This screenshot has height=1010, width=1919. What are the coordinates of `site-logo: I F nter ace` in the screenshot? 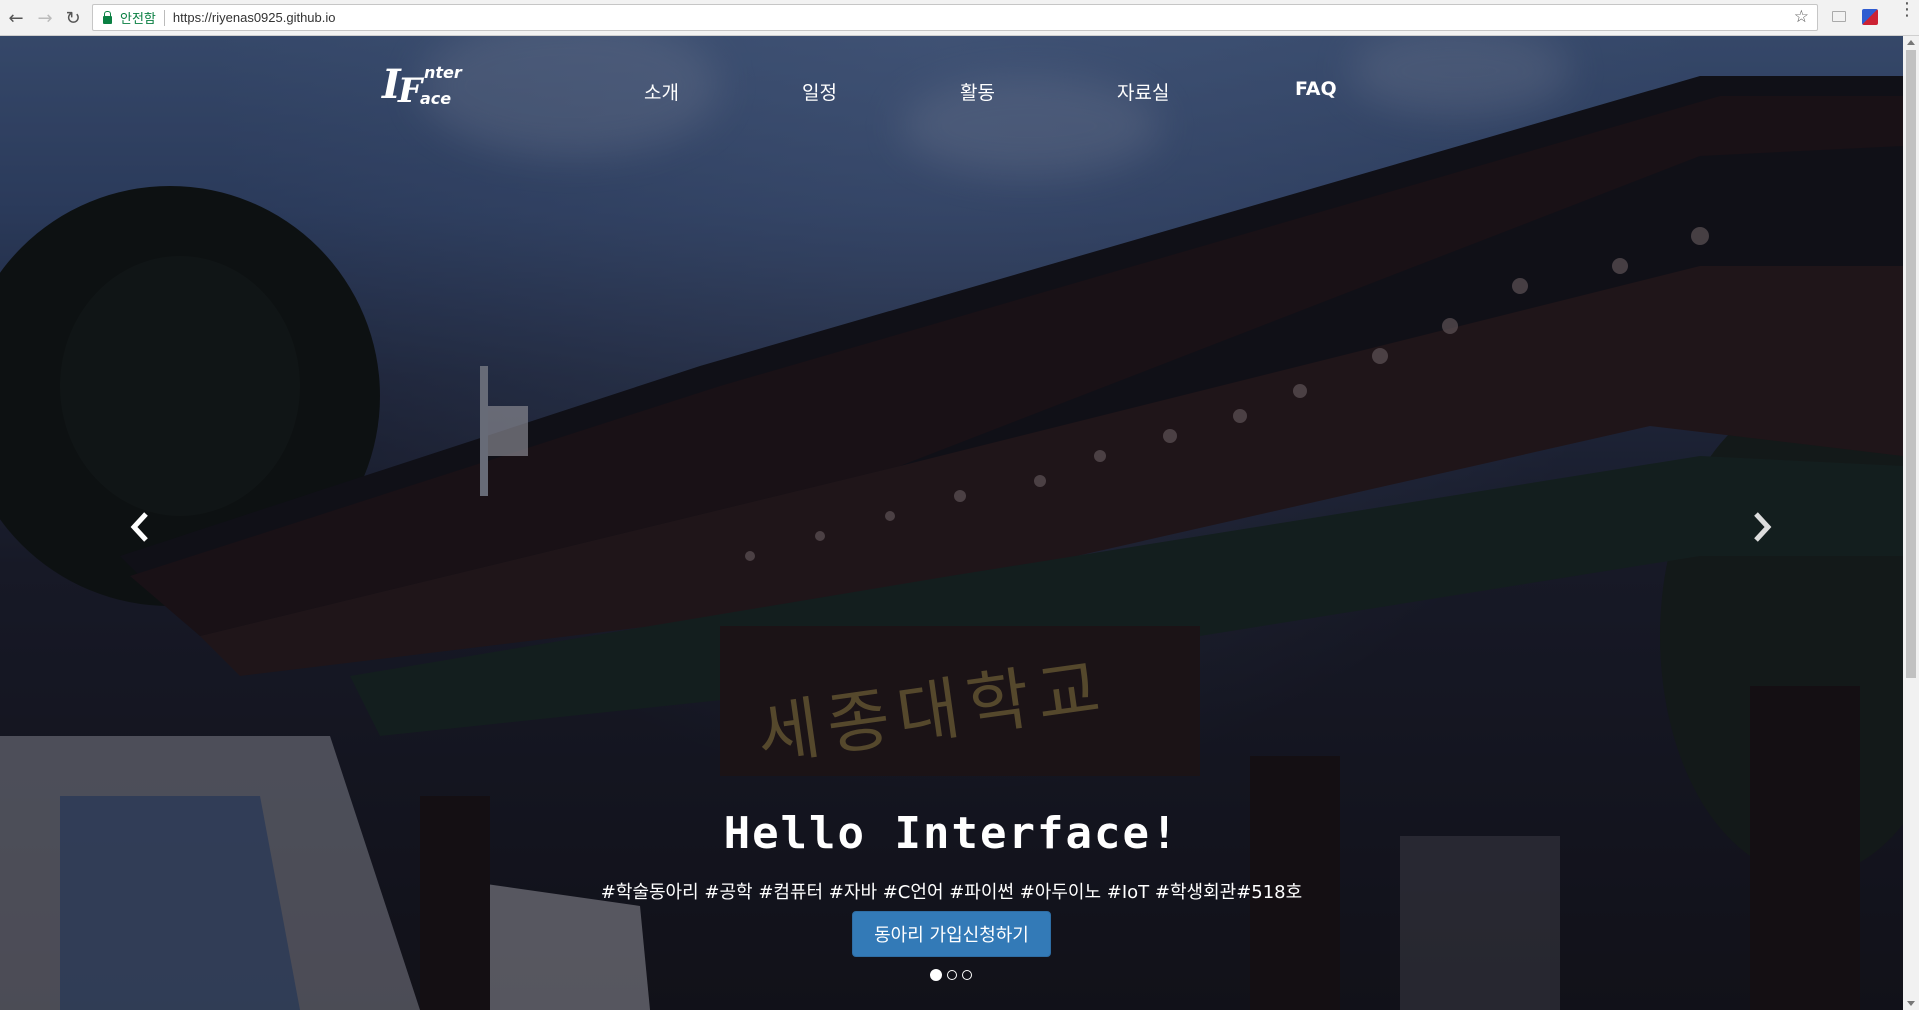 It's located at (425, 83).